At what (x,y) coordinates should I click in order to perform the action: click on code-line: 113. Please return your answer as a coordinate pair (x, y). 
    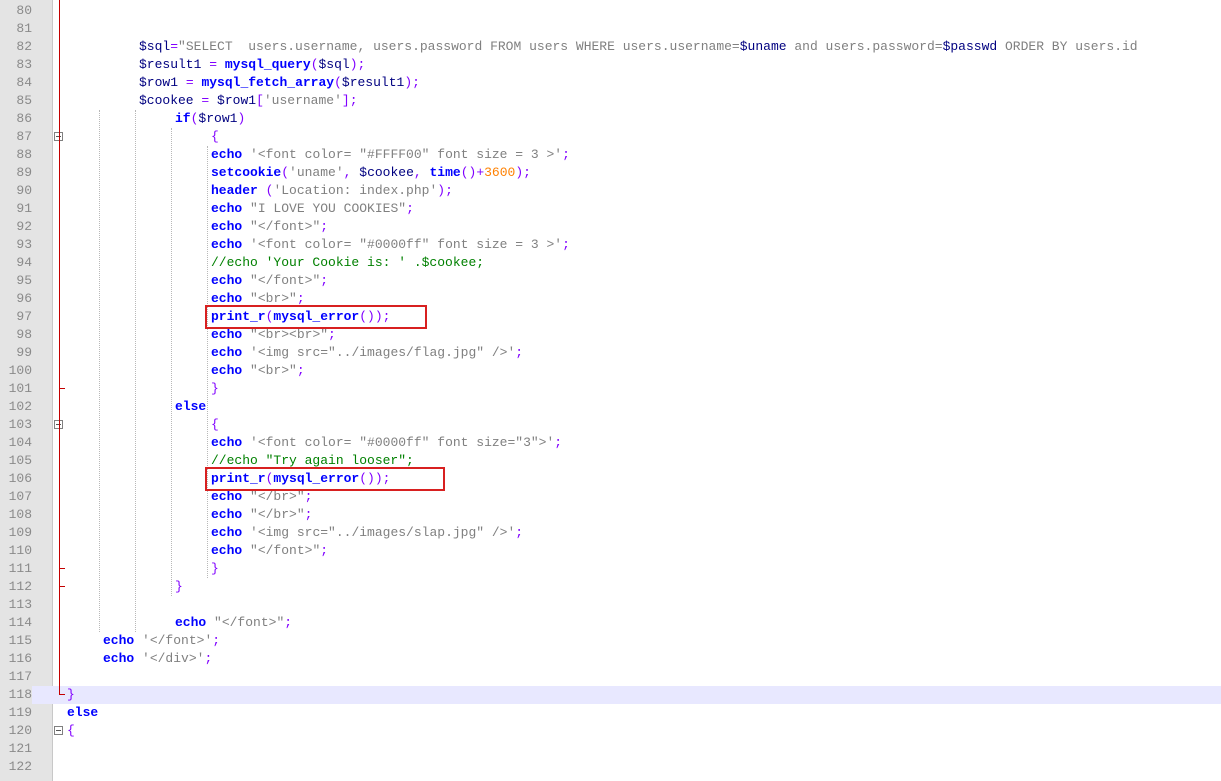
    Looking at the image, I should click on (610, 605).